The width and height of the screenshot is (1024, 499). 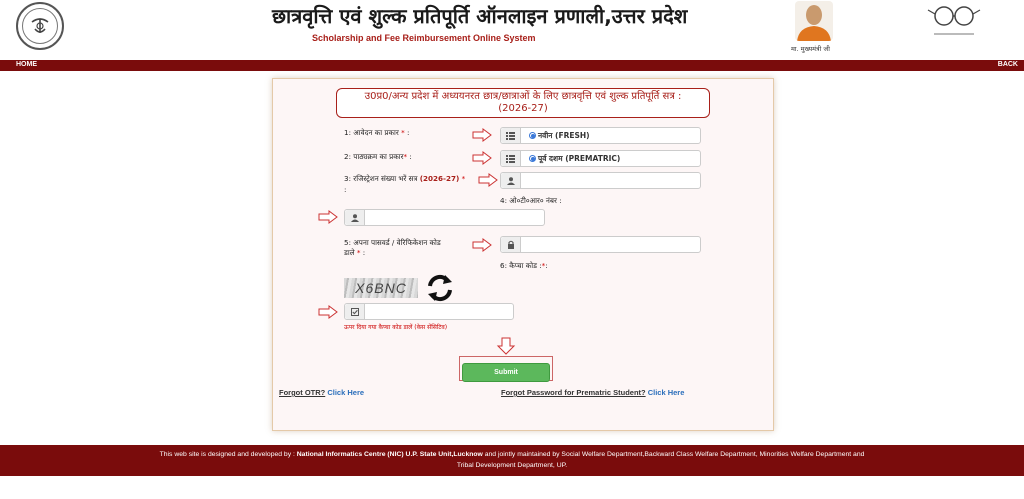 What do you see at coordinates (512, 465) in the screenshot?
I see `footer-line-2: Tribal Development Department, UP.` at bounding box center [512, 465].